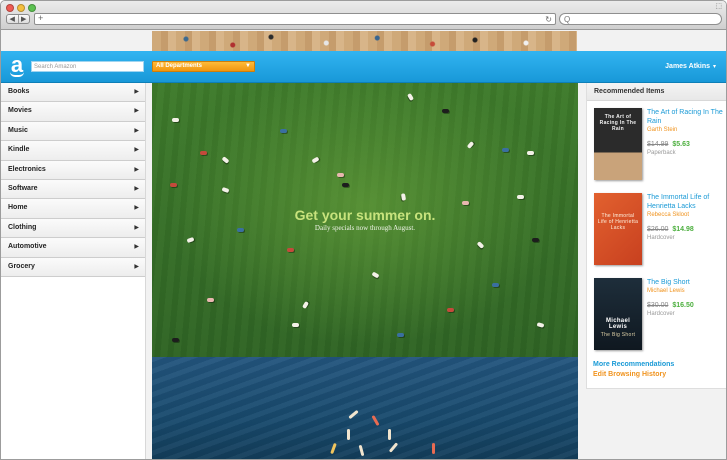  Describe the element at coordinates (73, 228) in the screenshot. I see `sidebar-item-clothing: Clothing ▶` at that location.